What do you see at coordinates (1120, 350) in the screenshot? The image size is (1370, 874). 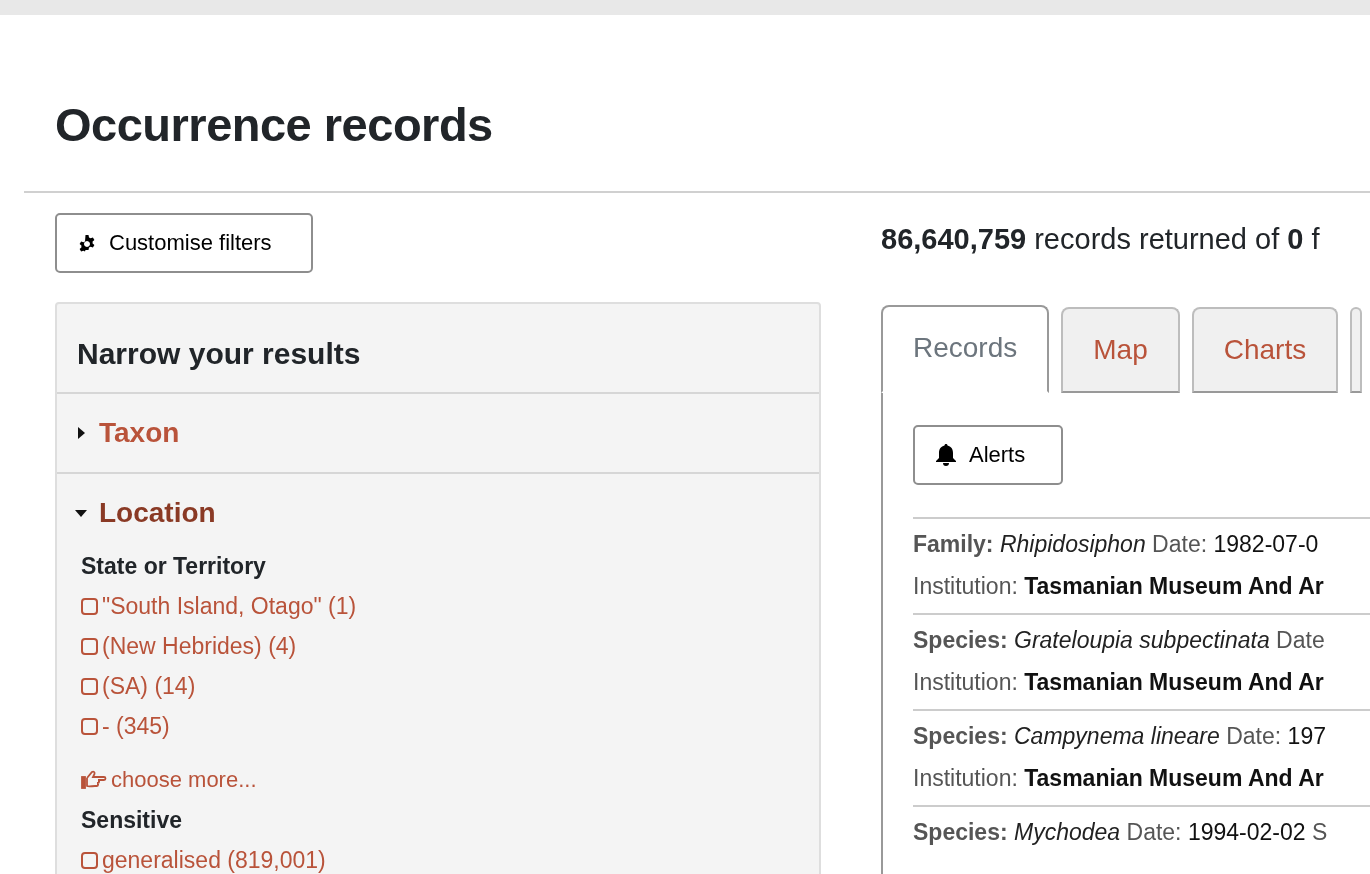 I see `tab: Map` at bounding box center [1120, 350].